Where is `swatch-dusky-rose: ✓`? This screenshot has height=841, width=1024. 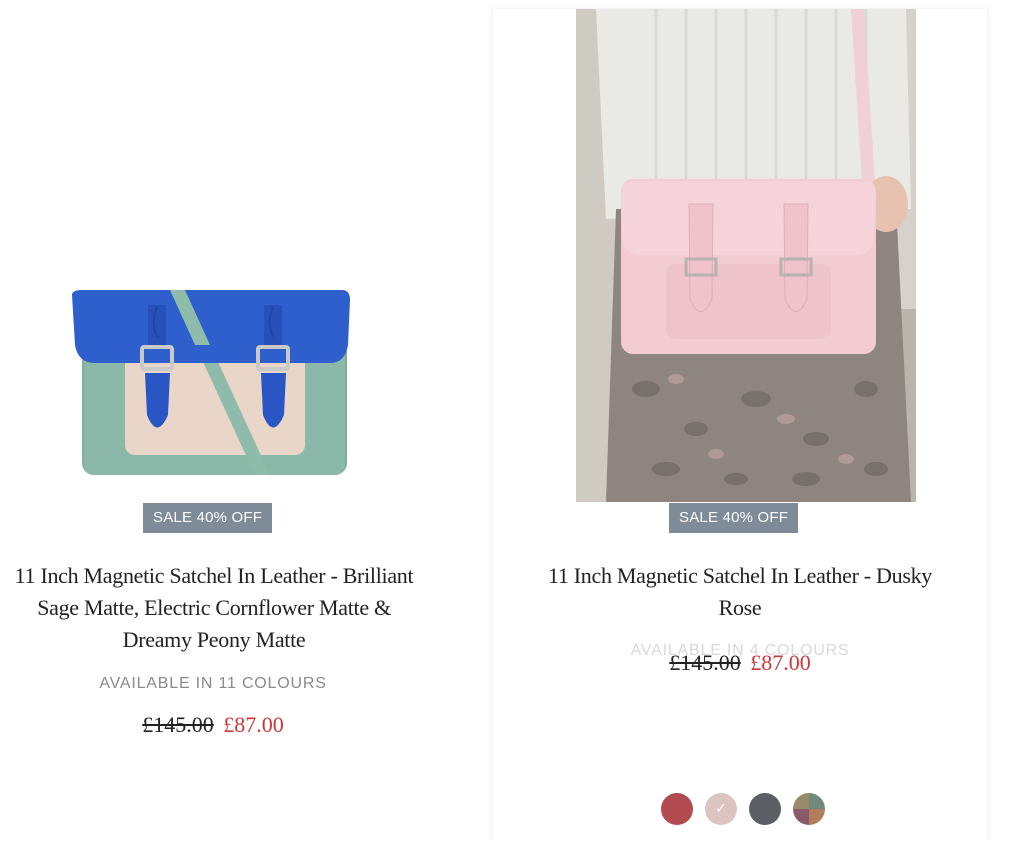 swatch-dusky-rose: ✓ is located at coordinates (721, 809).